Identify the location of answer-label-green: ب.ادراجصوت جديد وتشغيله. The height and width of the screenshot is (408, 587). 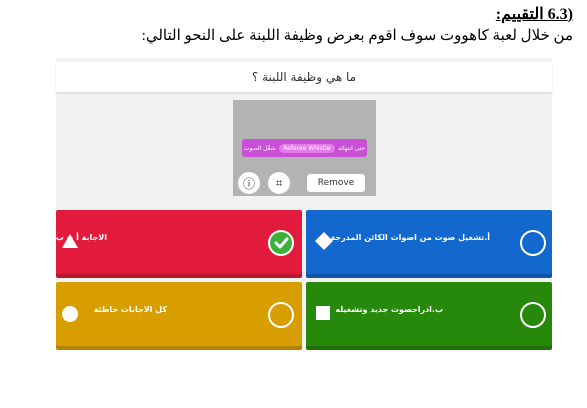
(389, 309).